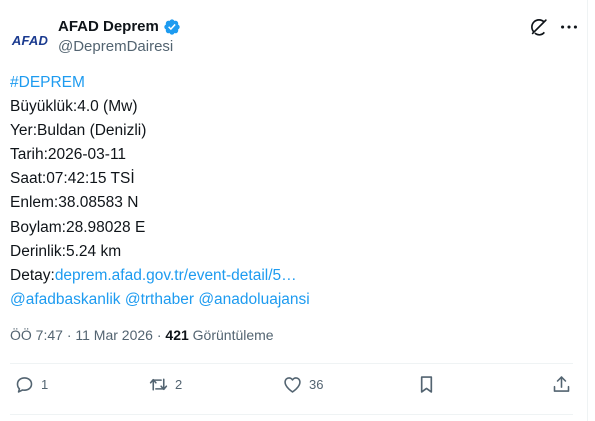  Describe the element at coordinates (158, 384) in the screenshot. I see `retweet-icon` at that location.